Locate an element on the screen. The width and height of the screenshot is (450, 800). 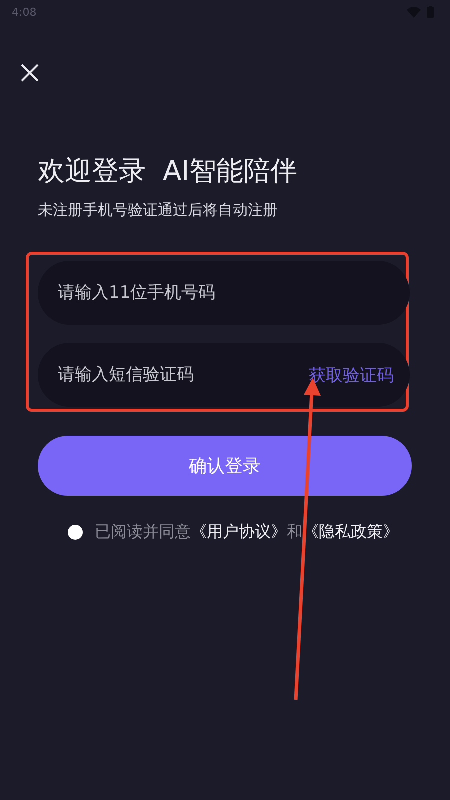
phone-input-field: 请输入11位手机号码 is located at coordinates (224, 293).